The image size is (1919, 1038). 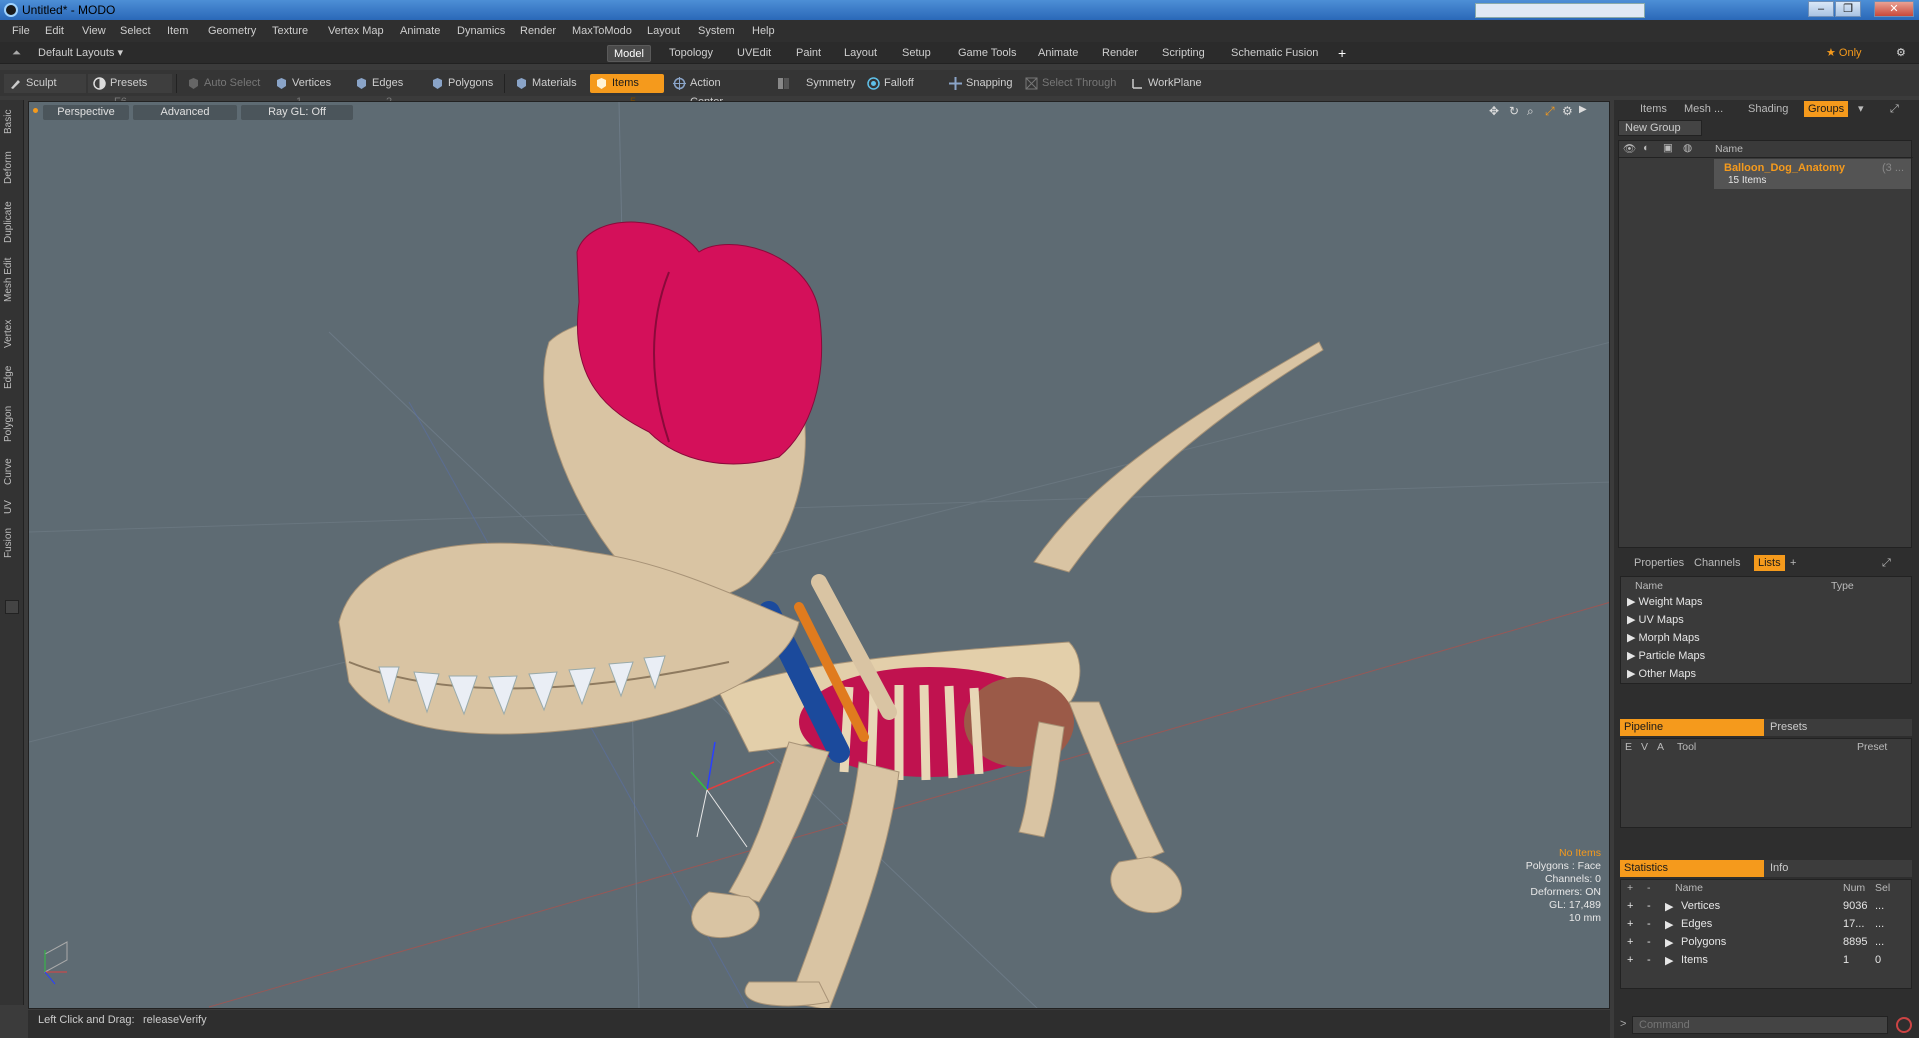 What do you see at coordinates (916, 53) in the screenshot?
I see `tab-setup: Setup` at bounding box center [916, 53].